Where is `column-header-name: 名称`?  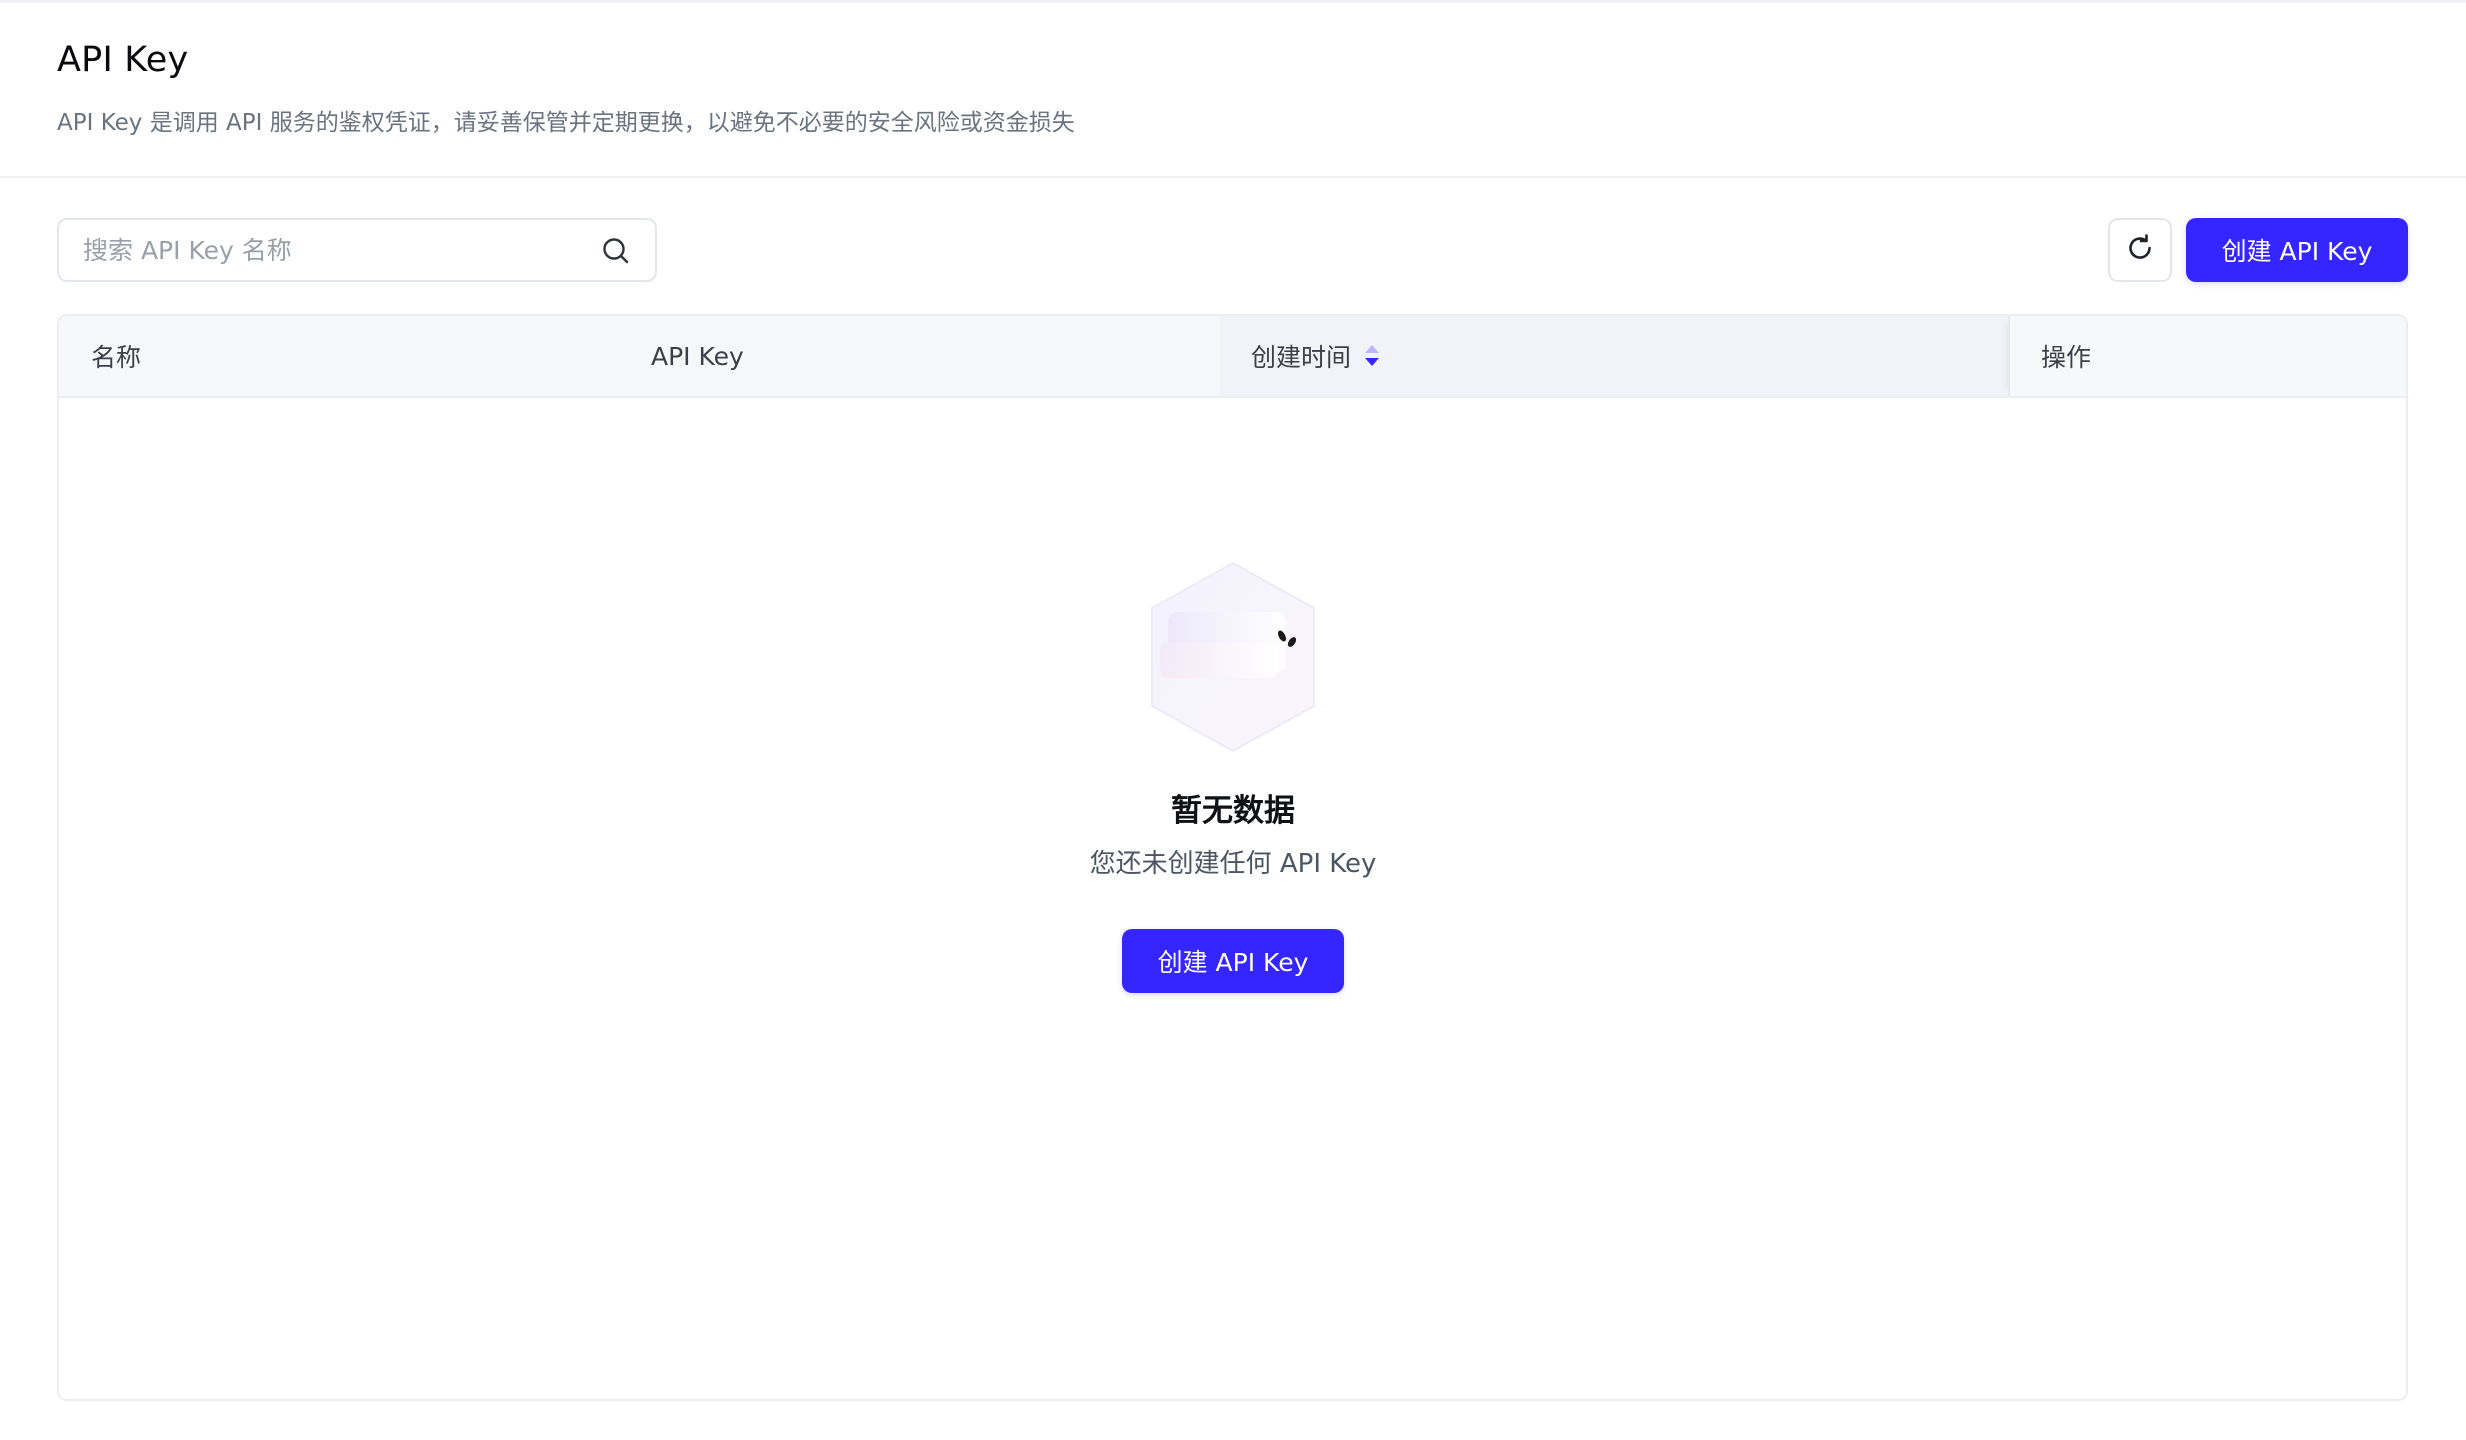 column-header-name: 名称 is located at coordinates (116, 357).